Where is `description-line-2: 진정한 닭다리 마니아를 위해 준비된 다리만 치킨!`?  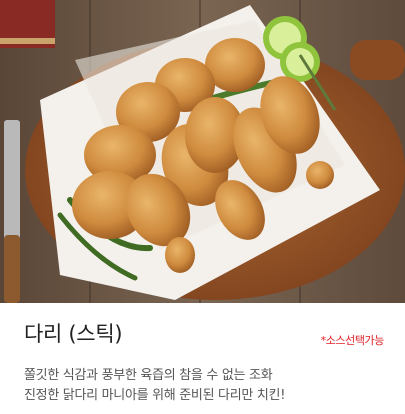
description-line-2: 진정한 닭다리 마니아를 위해 준비된 다리만 치킨! is located at coordinates (155, 395).